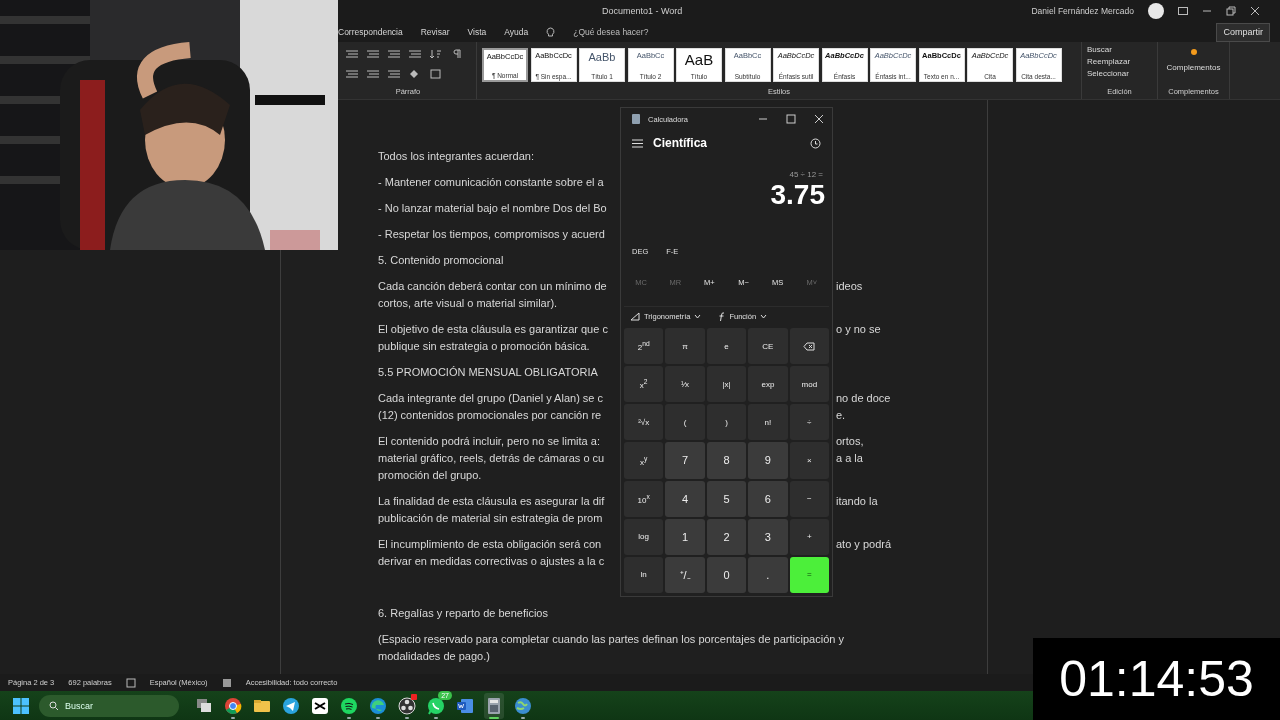  Describe the element at coordinates (491, 235) in the screenshot. I see `document-text: - Respetar los tiempos, compromisos y acuerd` at that location.